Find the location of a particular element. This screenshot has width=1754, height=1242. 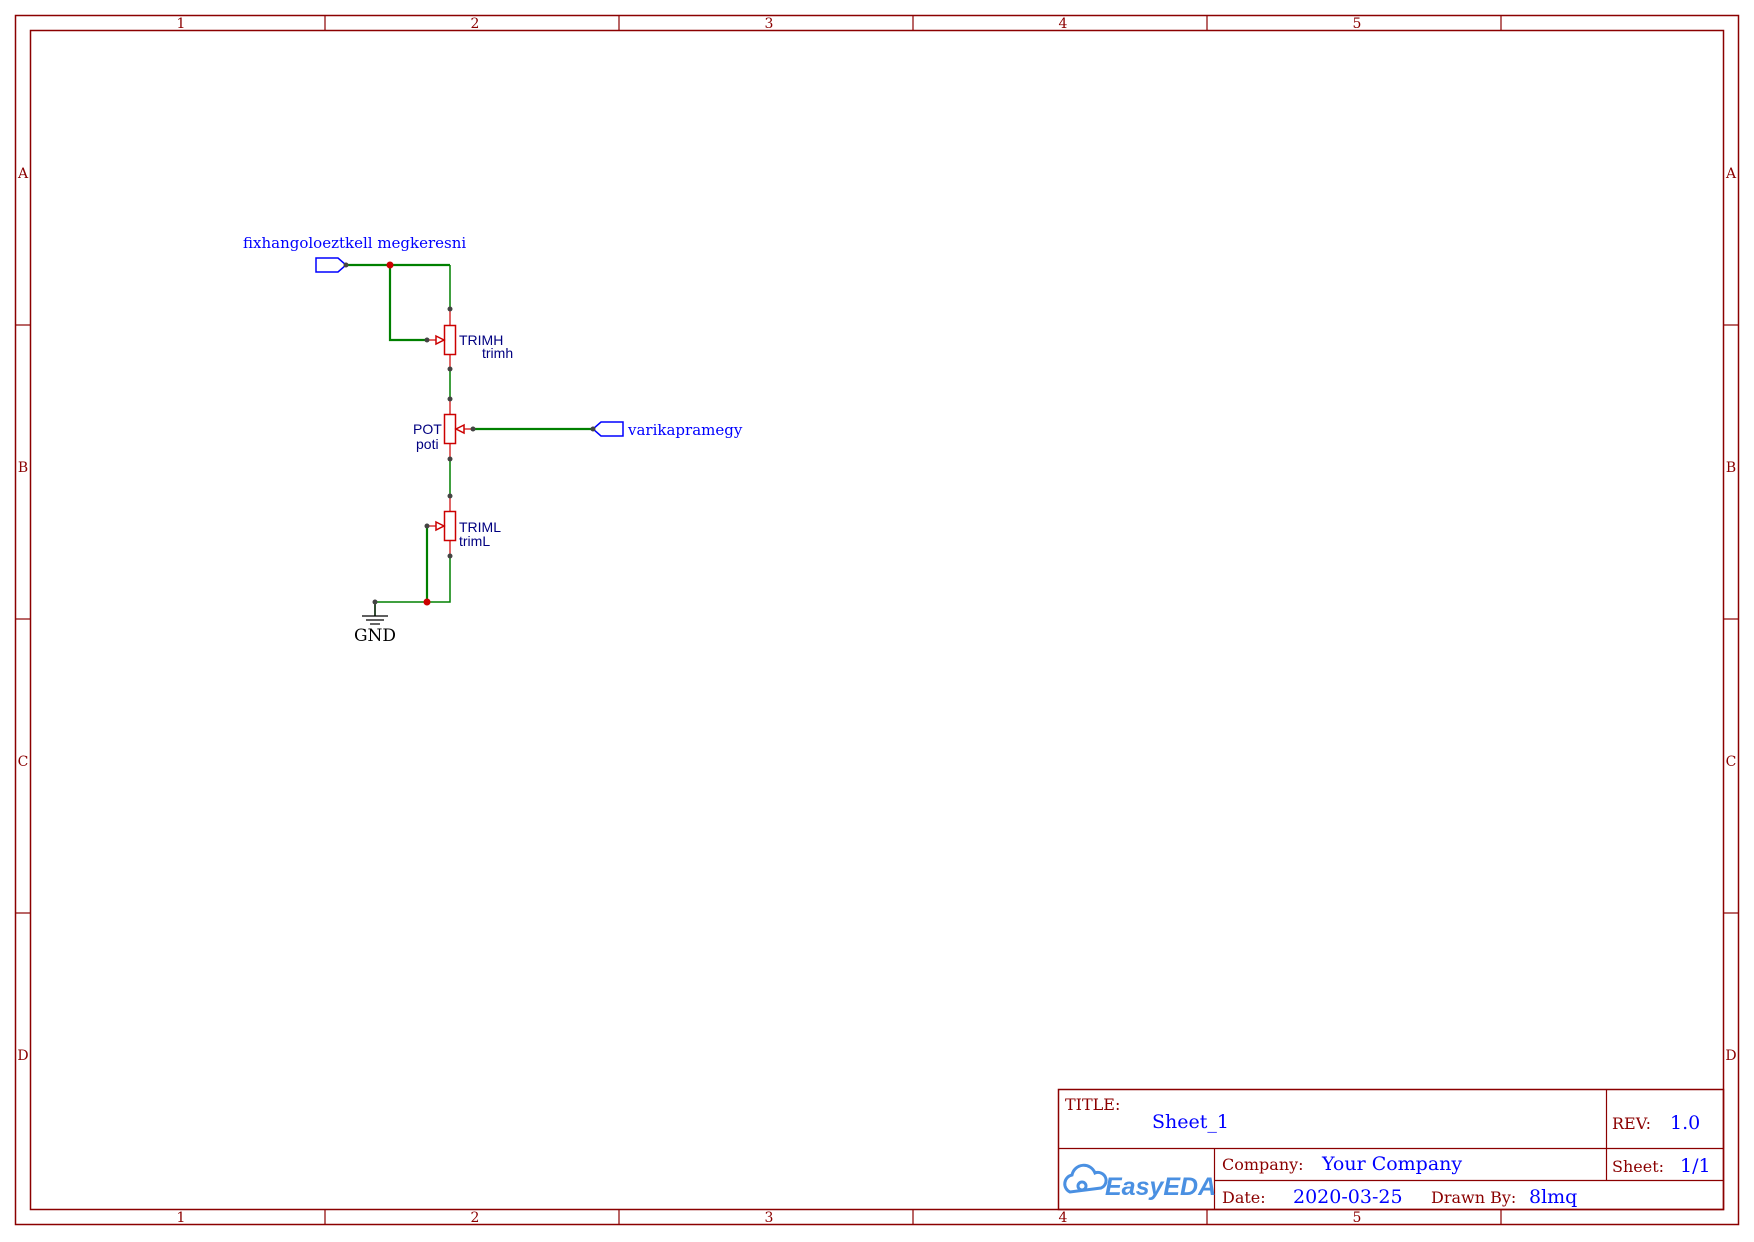

input-port: fixhangoloeztkell megkeresni is located at coordinates (354, 253).